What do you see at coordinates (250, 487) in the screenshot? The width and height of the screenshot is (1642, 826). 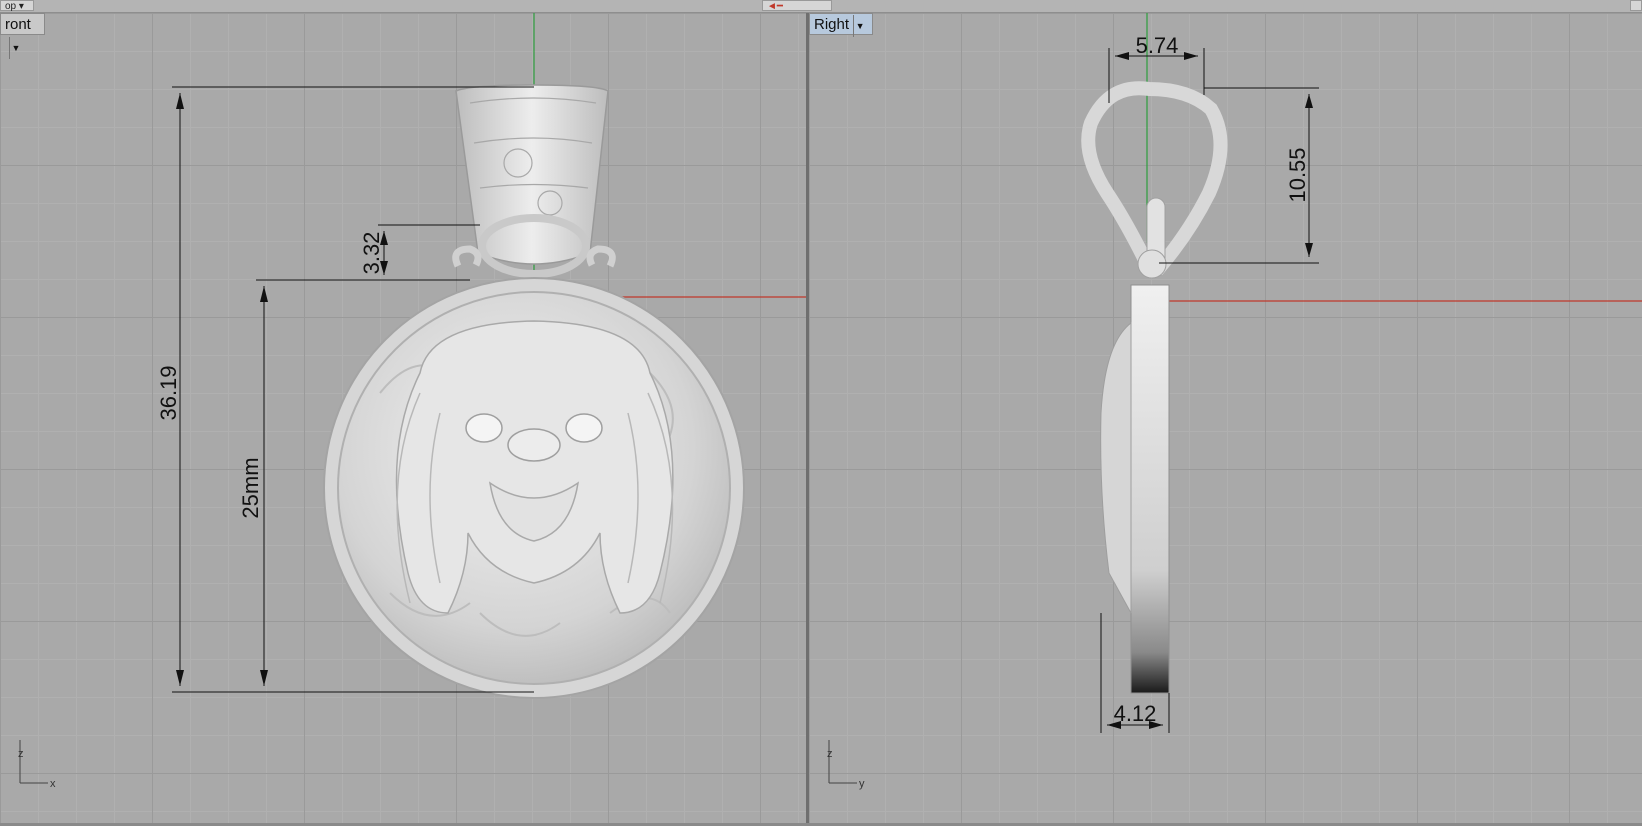 I see `dim-medallion-height: 25mm` at bounding box center [250, 487].